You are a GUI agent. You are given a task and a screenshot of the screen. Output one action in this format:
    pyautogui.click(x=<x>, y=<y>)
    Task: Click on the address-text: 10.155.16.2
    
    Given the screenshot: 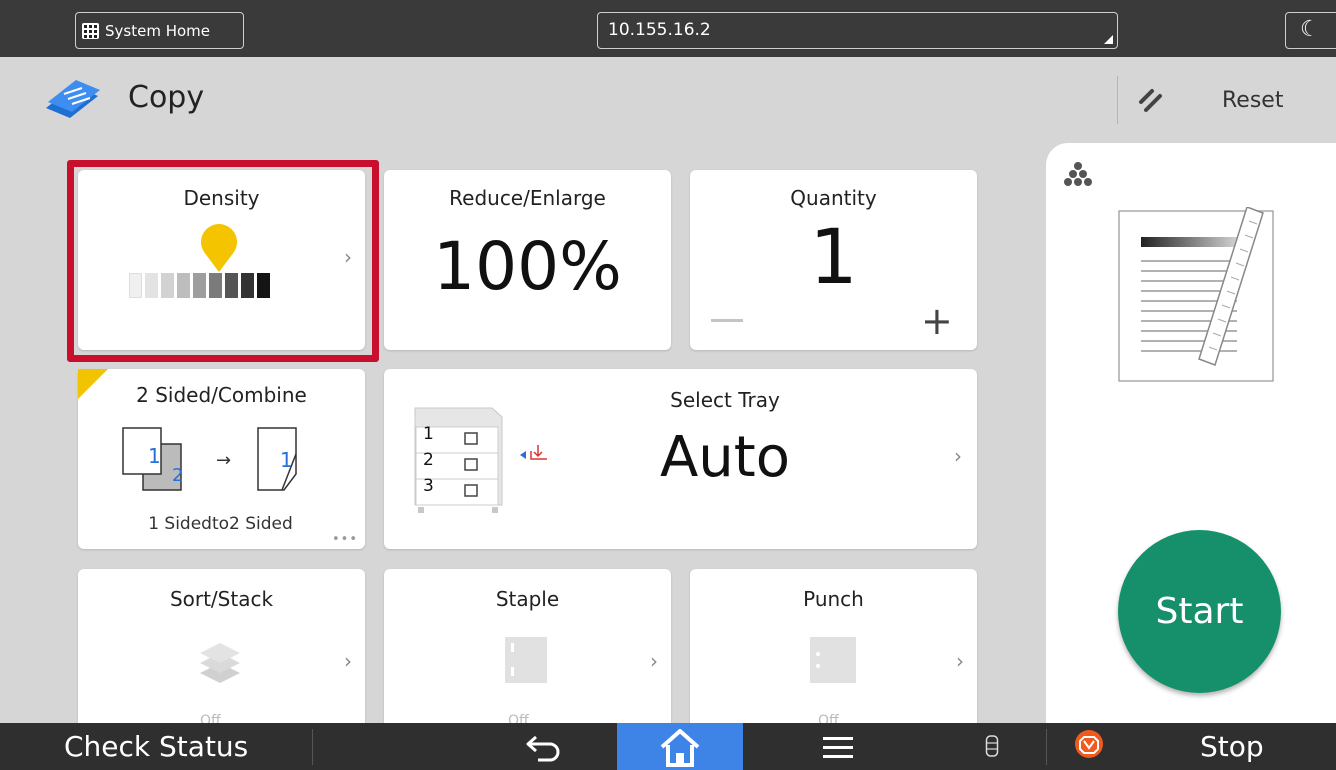 What is the action you would take?
    pyautogui.click(x=659, y=30)
    